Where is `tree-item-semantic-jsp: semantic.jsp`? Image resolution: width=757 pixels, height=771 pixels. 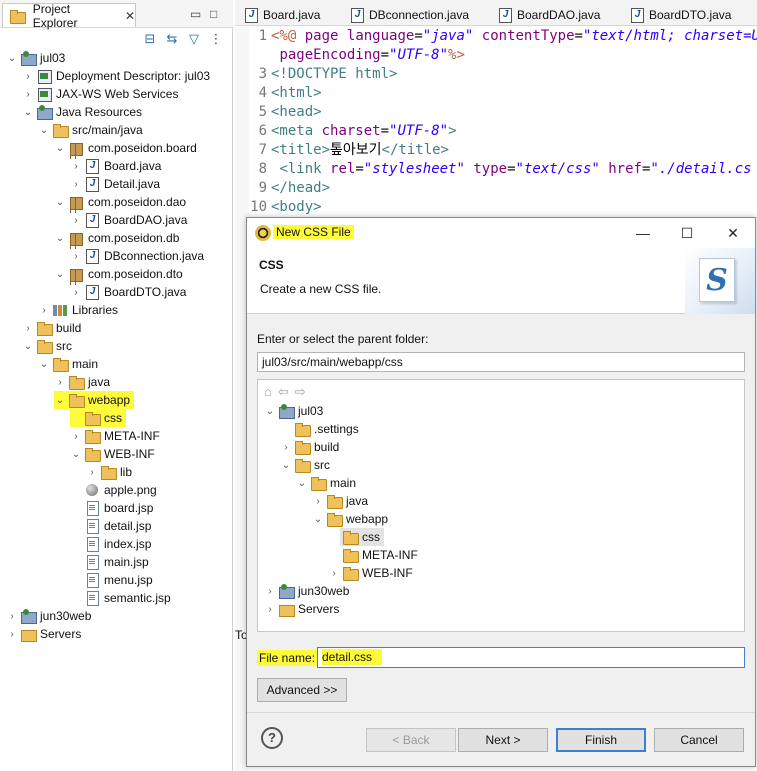
tree-item-semantic-jsp: semantic.jsp is located at coordinates (120, 598).